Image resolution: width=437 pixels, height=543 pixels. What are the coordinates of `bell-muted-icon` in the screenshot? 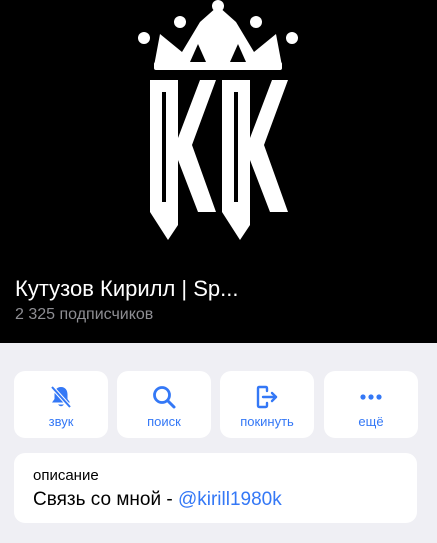 It's located at (61, 397).